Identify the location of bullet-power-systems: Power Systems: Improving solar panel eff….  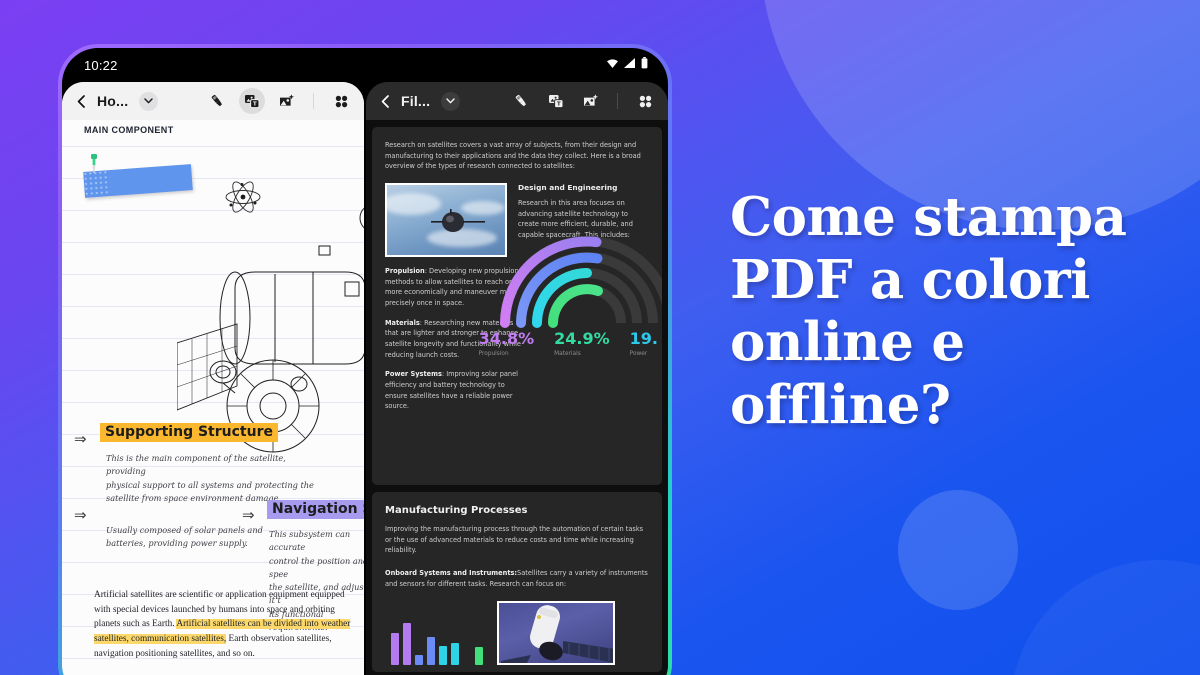
(454, 390).